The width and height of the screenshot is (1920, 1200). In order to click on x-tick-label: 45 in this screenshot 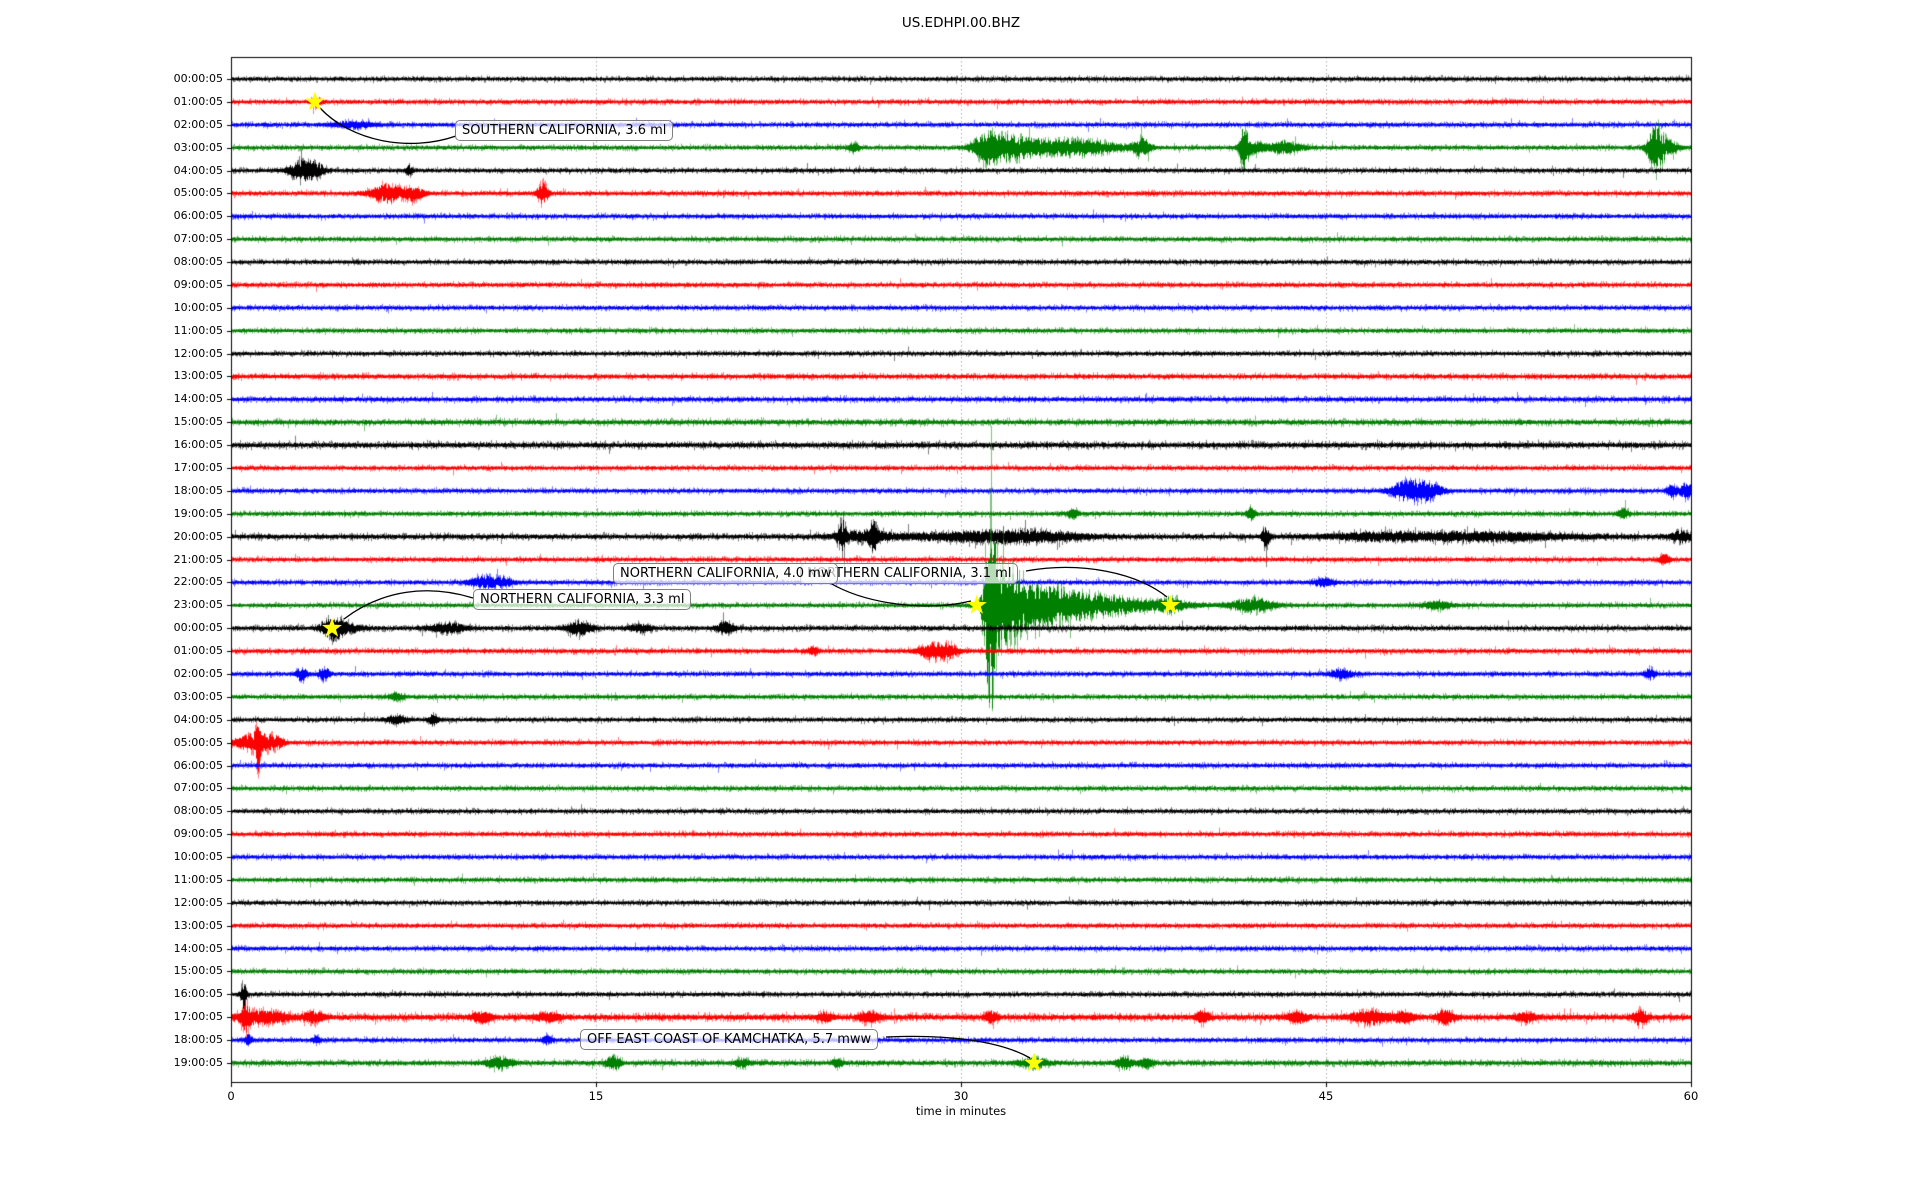, I will do `click(1326, 1096)`.